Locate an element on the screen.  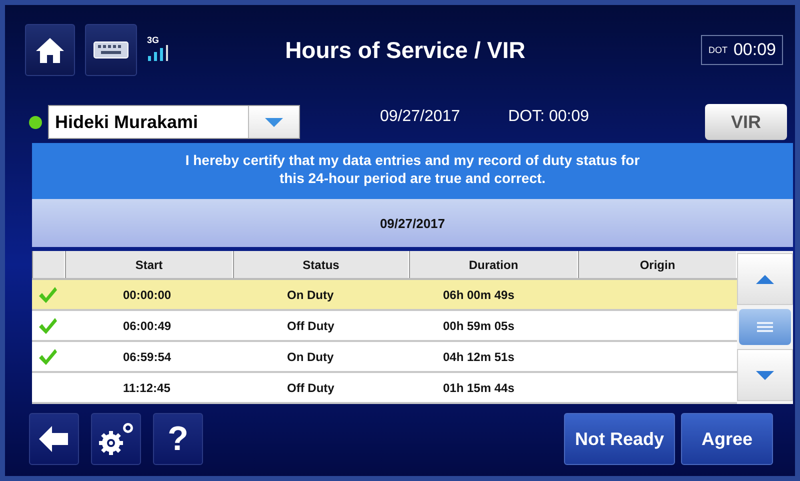
table-cell: 06:00:49 is located at coordinates (147, 325).